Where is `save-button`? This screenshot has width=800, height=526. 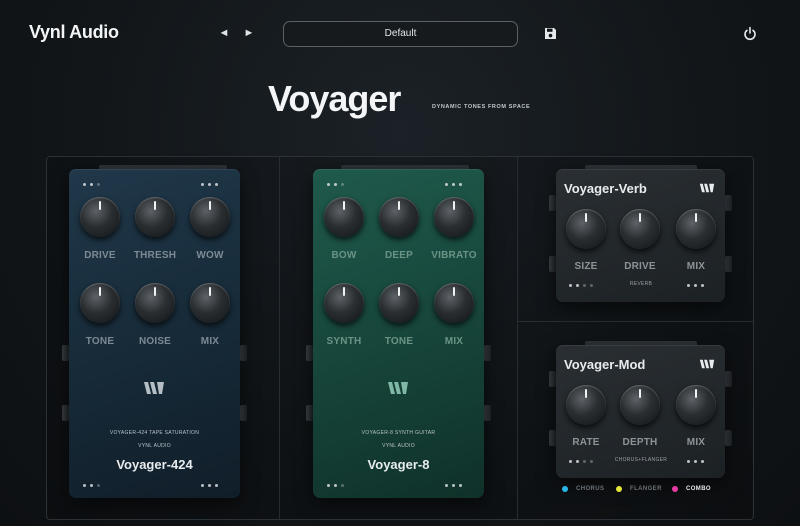
save-button is located at coordinates (550, 33).